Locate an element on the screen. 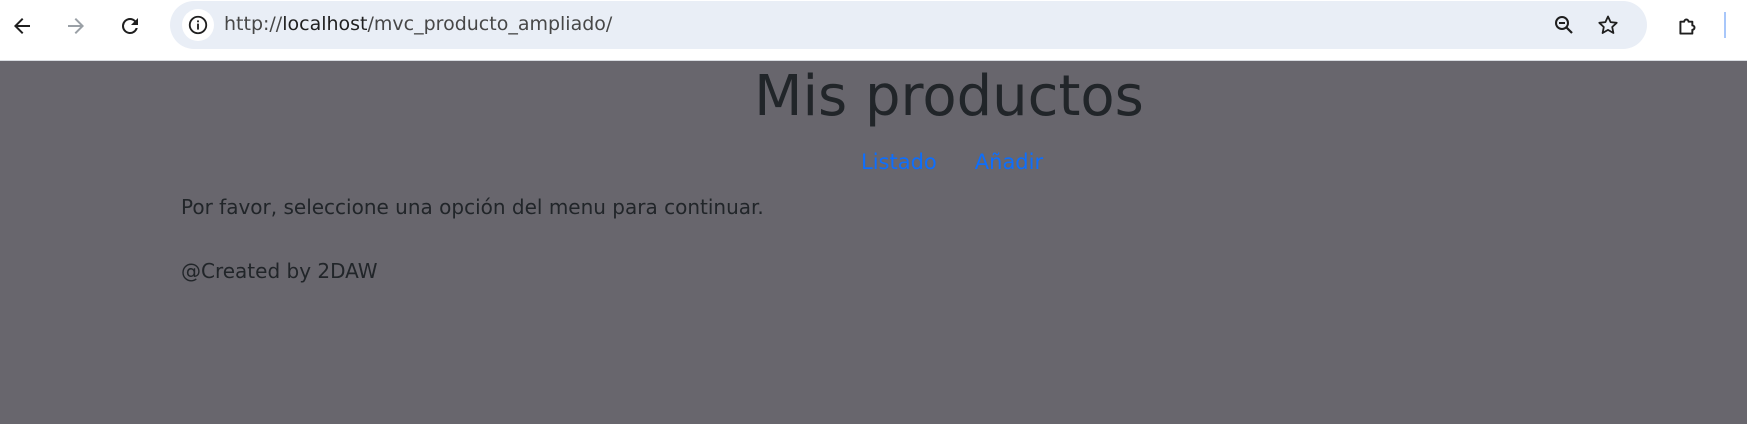 This screenshot has width=1747, height=424. info-icon is located at coordinates (198, 25).